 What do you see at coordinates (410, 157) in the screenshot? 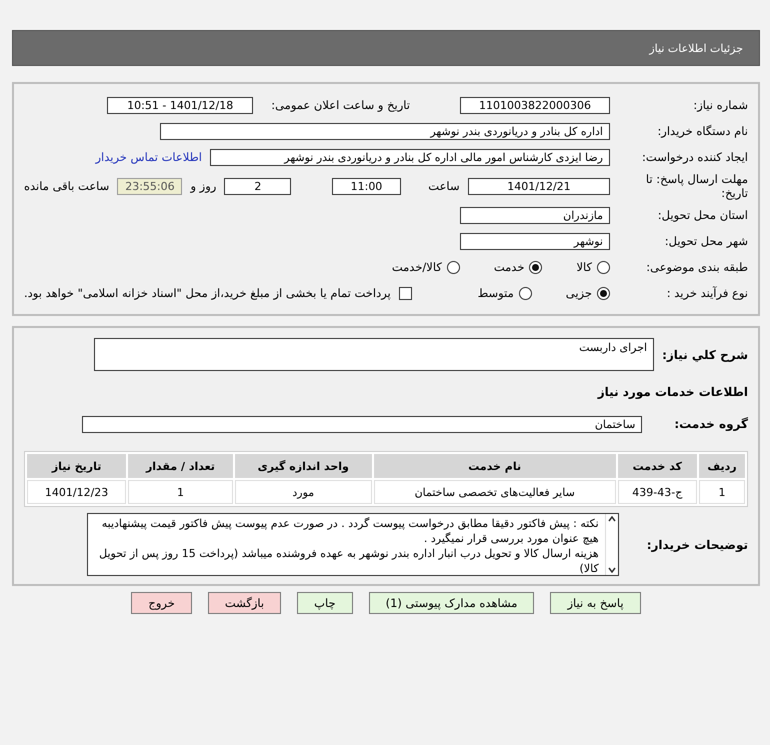
I see `creator-field: رضا ایزدی کارشناس امور مالی اداره کل بنادر و دریانوردی بندر نوشهر` at bounding box center [410, 157].